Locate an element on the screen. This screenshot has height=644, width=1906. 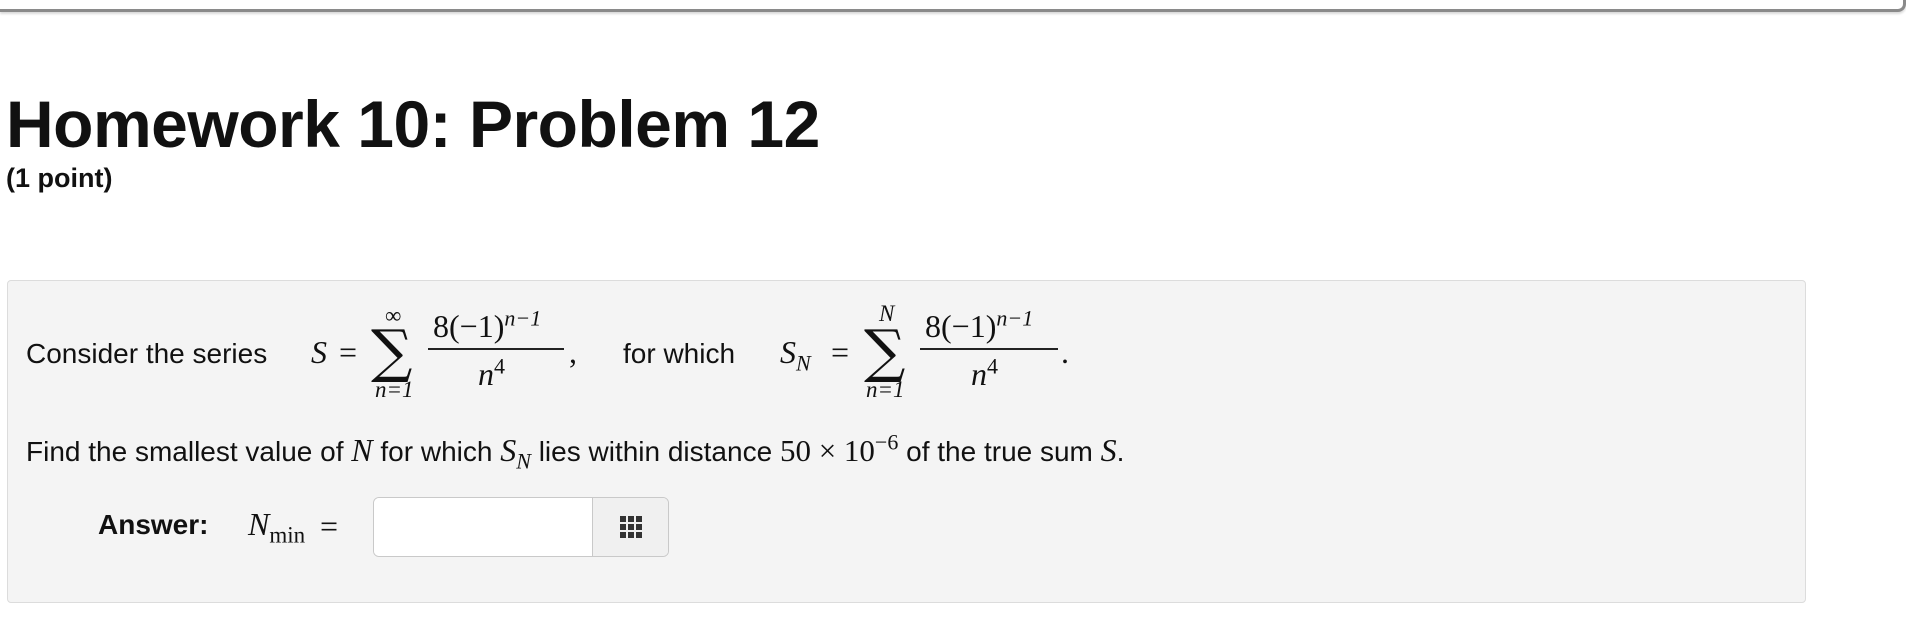
partial-sum-numerator: 8(−1)n−1 is located at coordinates (979, 324).